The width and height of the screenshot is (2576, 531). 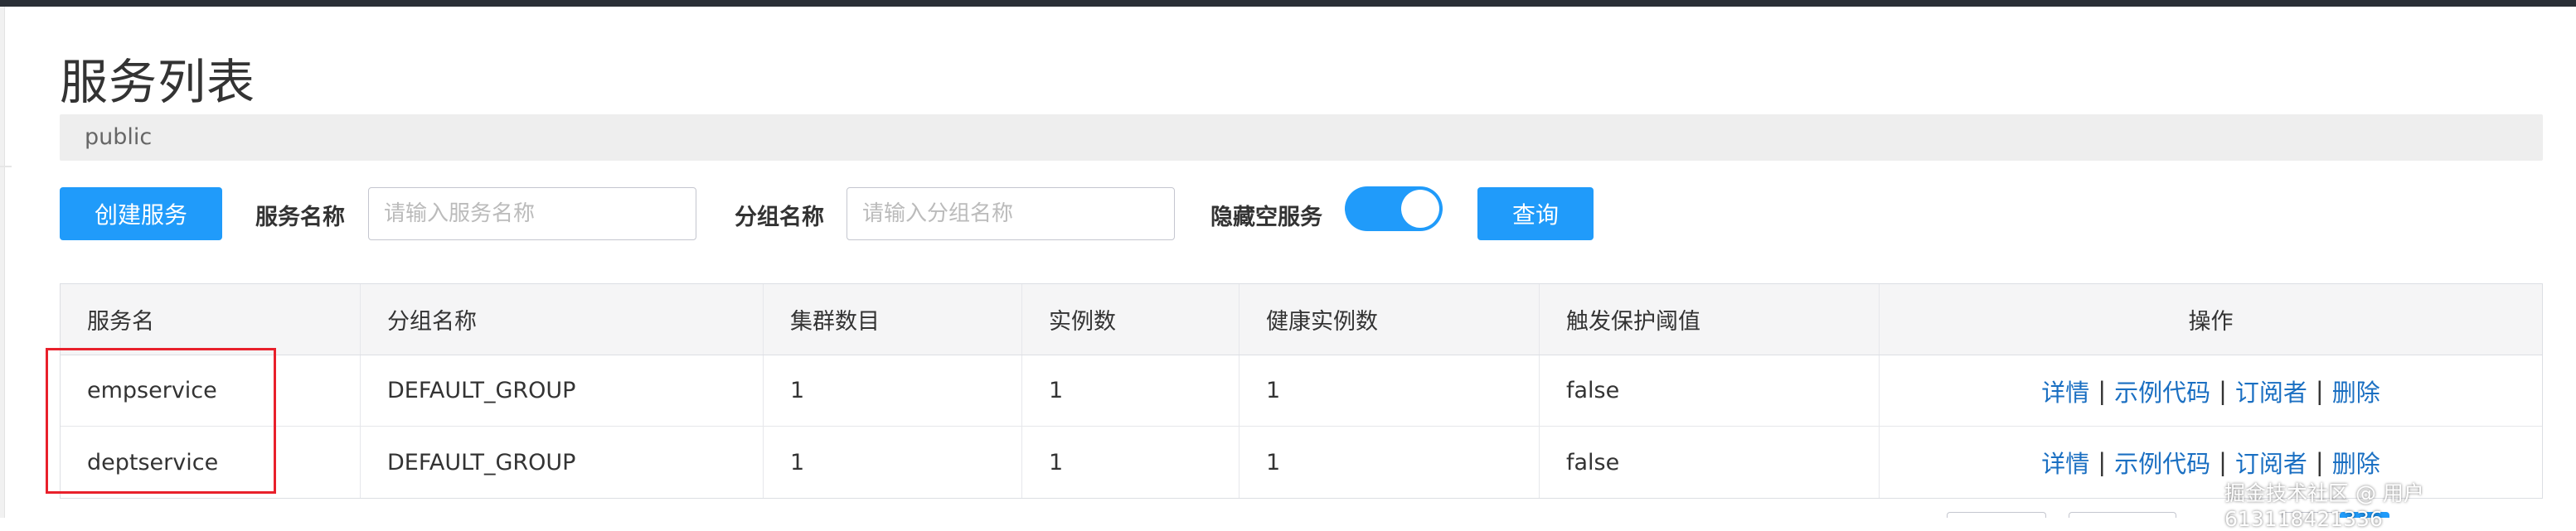 I want to click on sidebar-divider, so click(x=6, y=166).